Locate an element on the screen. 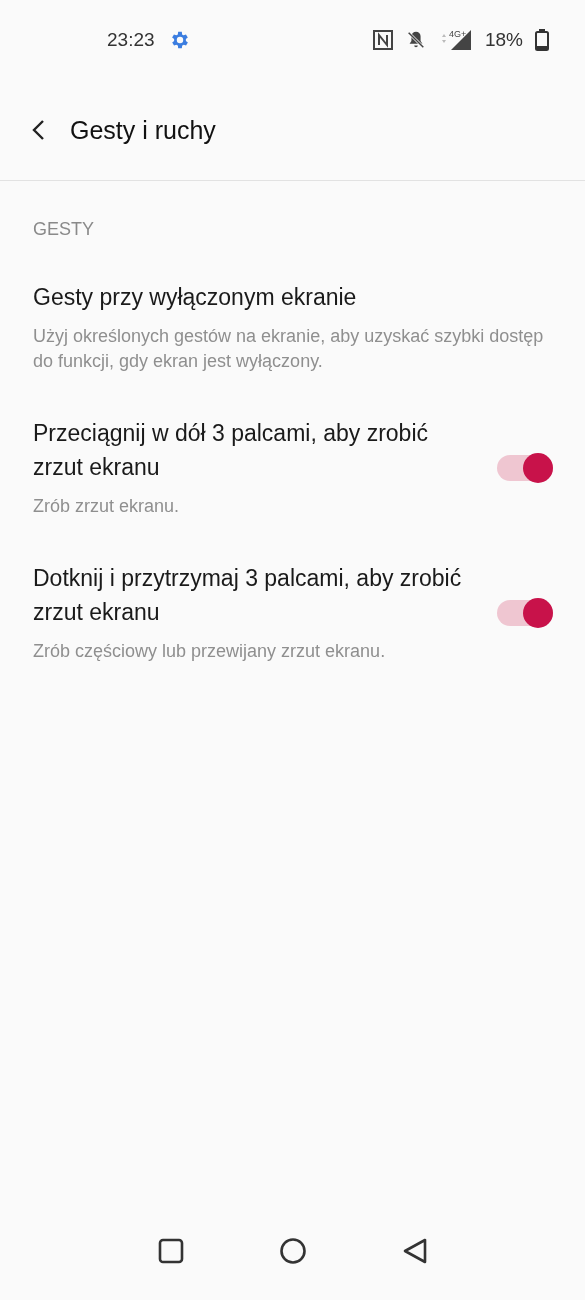  setting-title: Dotknij i przytrzymaj 3 palcami, aby zrobić zrzut ekranu is located at coordinates (255, 595).